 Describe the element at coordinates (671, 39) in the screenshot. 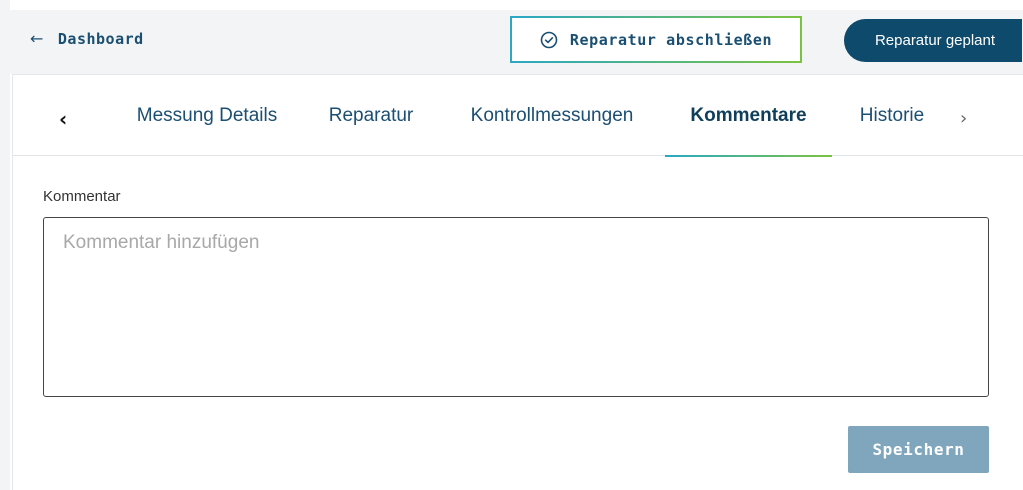

I see `complete-repair-label: Reparatur abschließen` at that location.